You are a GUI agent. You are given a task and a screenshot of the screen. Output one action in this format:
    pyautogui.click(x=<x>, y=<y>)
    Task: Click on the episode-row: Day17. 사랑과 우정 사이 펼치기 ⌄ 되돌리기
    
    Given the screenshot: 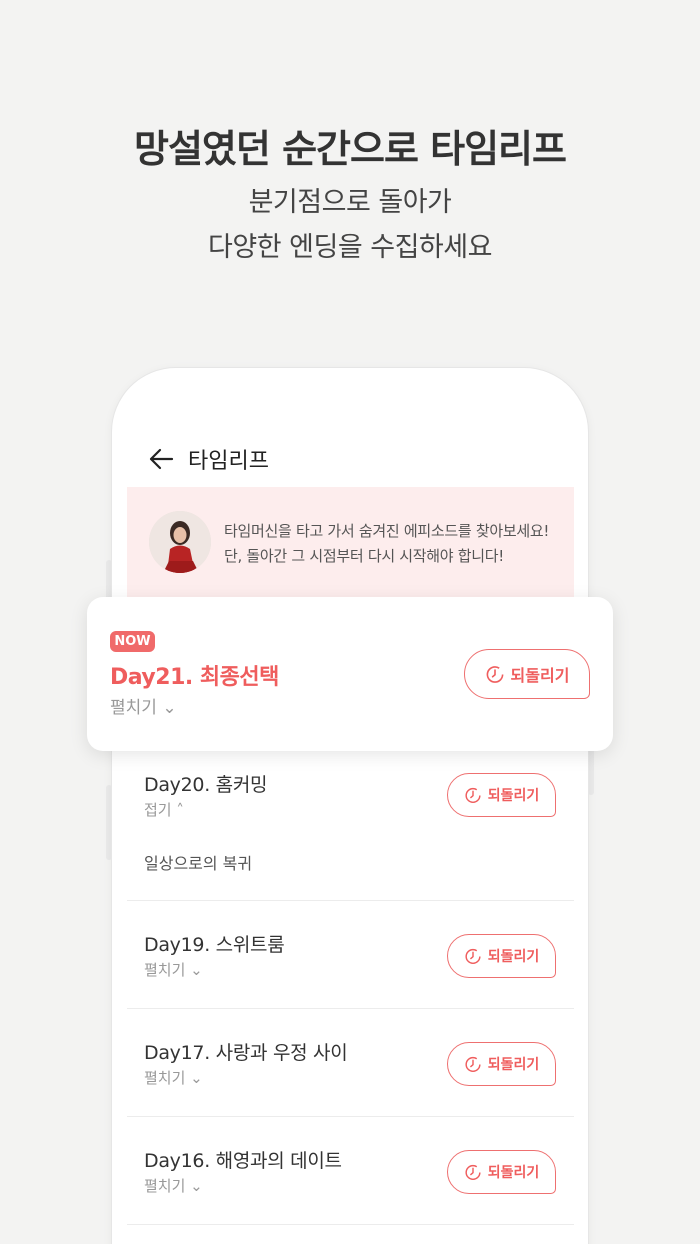 What is the action you would take?
    pyautogui.click(x=350, y=1072)
    